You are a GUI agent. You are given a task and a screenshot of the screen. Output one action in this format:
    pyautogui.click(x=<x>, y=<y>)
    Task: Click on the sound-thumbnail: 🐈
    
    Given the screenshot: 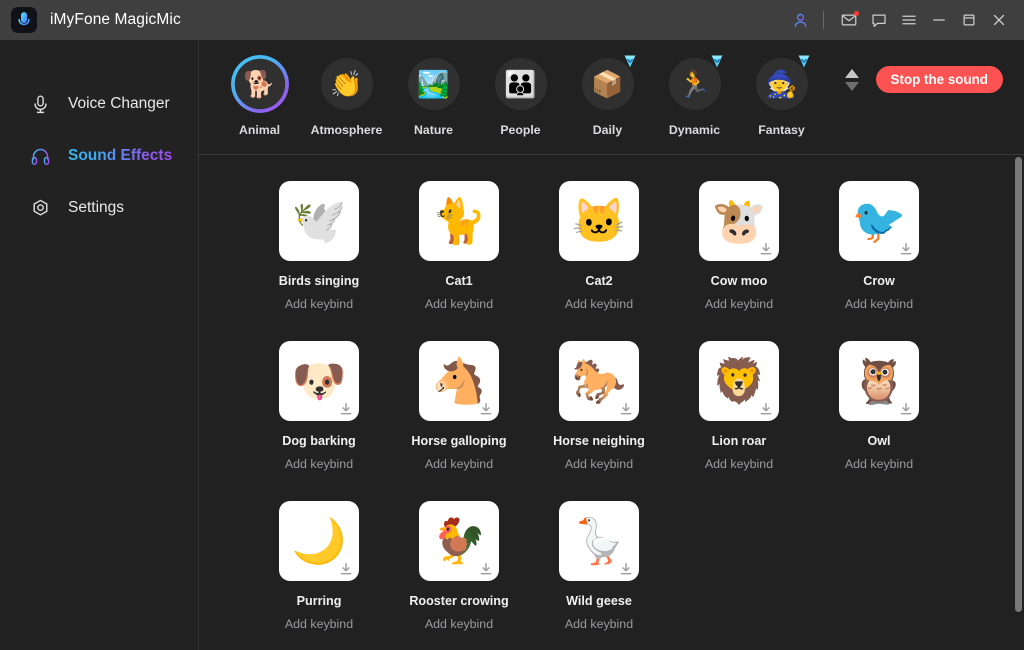 What is the action you would take?
    pyautogui.click(x=459, y=221)
    